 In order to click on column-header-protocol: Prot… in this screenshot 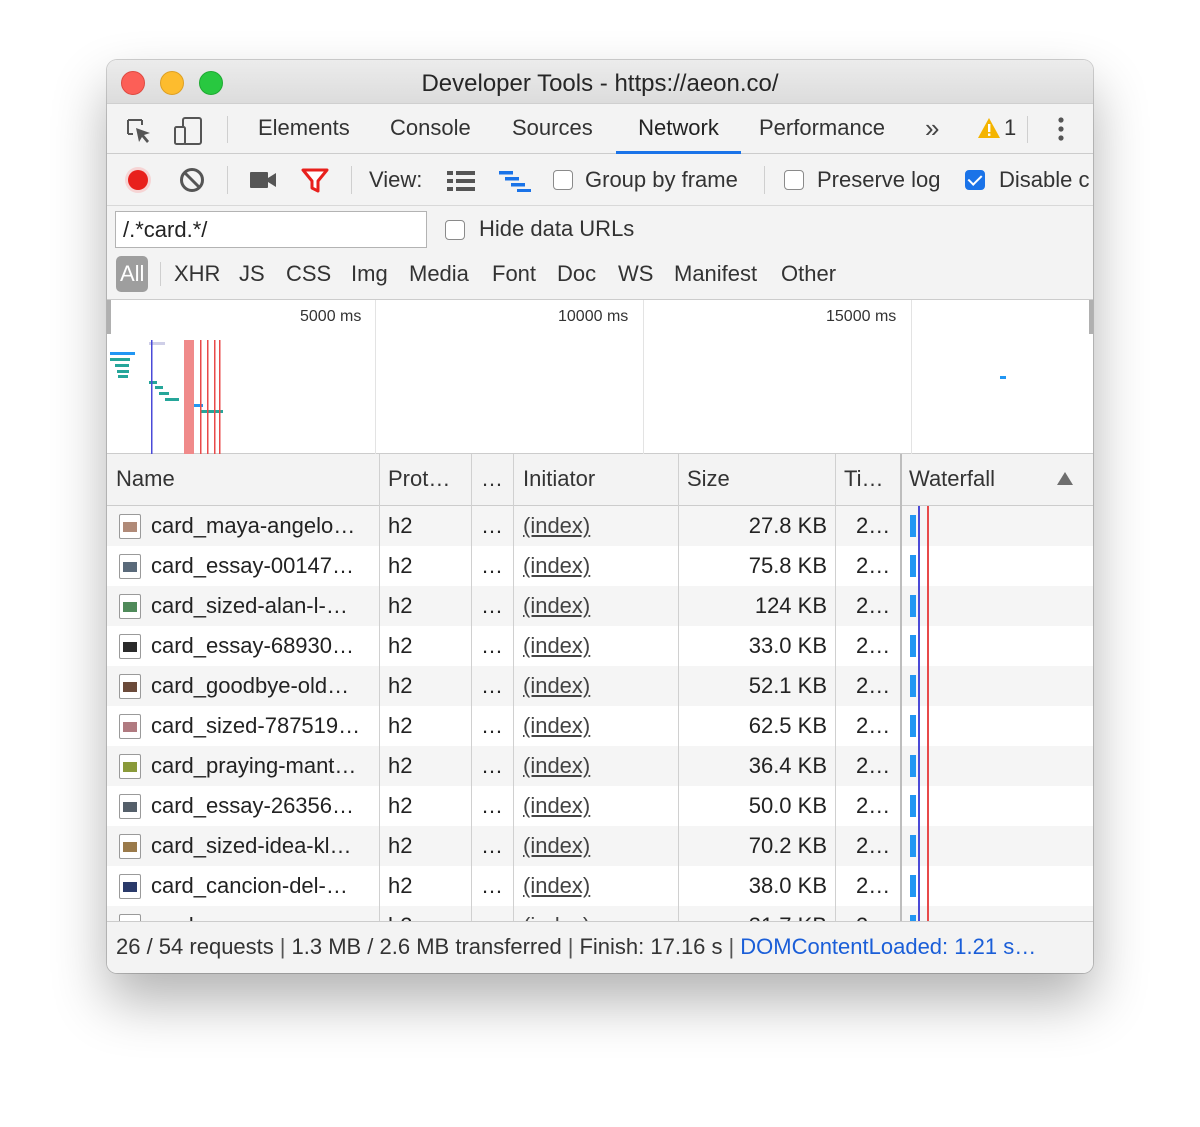, I will do `click(430, 480)`.